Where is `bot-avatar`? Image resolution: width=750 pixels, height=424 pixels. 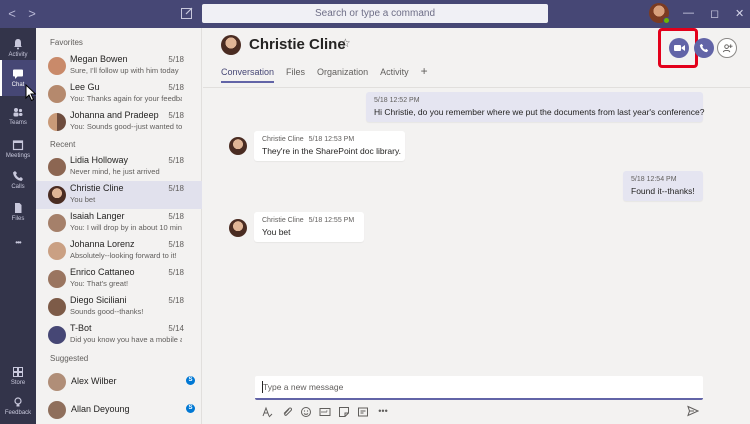
bot-avatar is located at coordinates (57, 335).